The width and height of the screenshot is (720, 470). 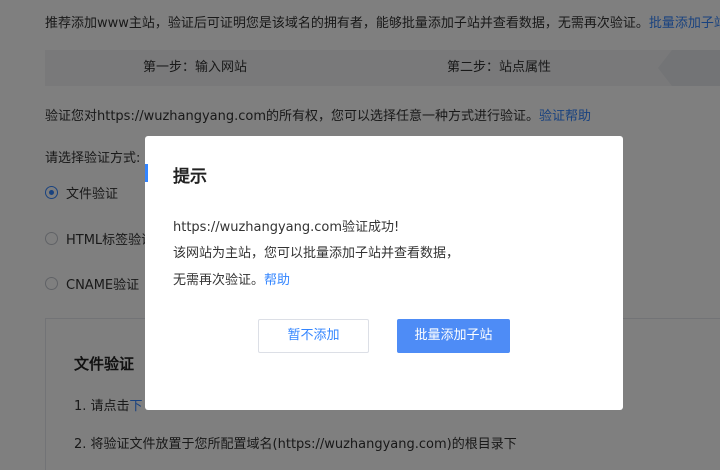 What do you see at coordinates (277, 280) in the screenshot?
I see `dialog-help-link: 帮助` at bounding box center [277, 280].